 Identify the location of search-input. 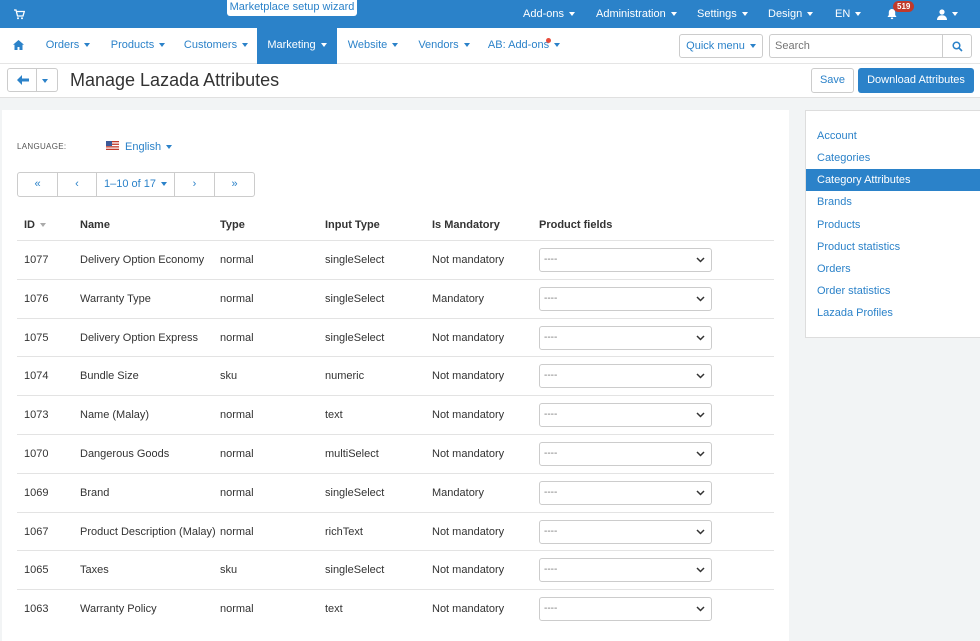
(855, 46).